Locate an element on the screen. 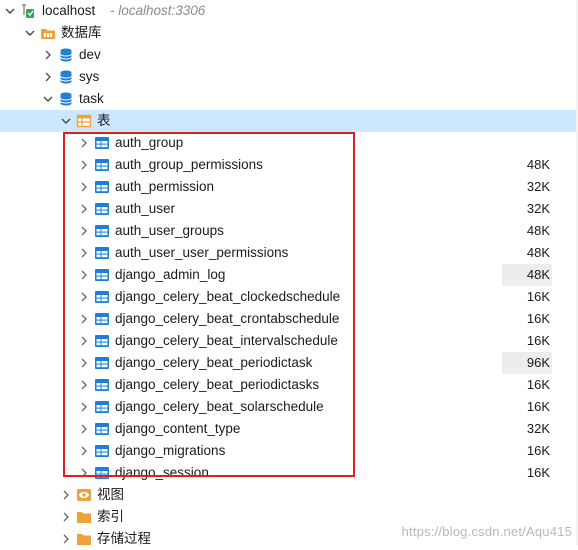  connection-name: localhost is located at coordinates (69, 10).